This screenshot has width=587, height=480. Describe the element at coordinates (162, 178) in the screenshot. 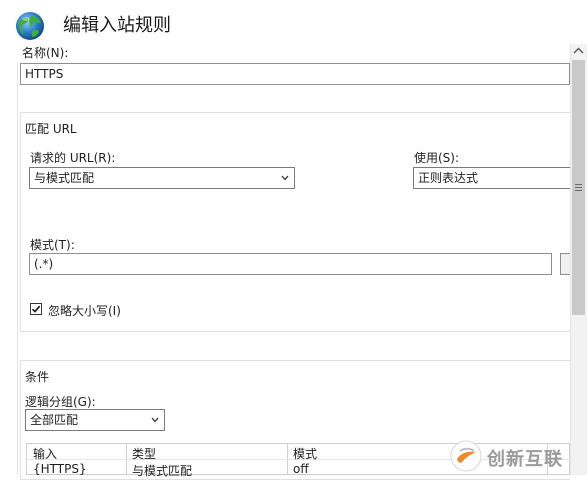

I see `requested-url-select: 与模式匹配` at that location.